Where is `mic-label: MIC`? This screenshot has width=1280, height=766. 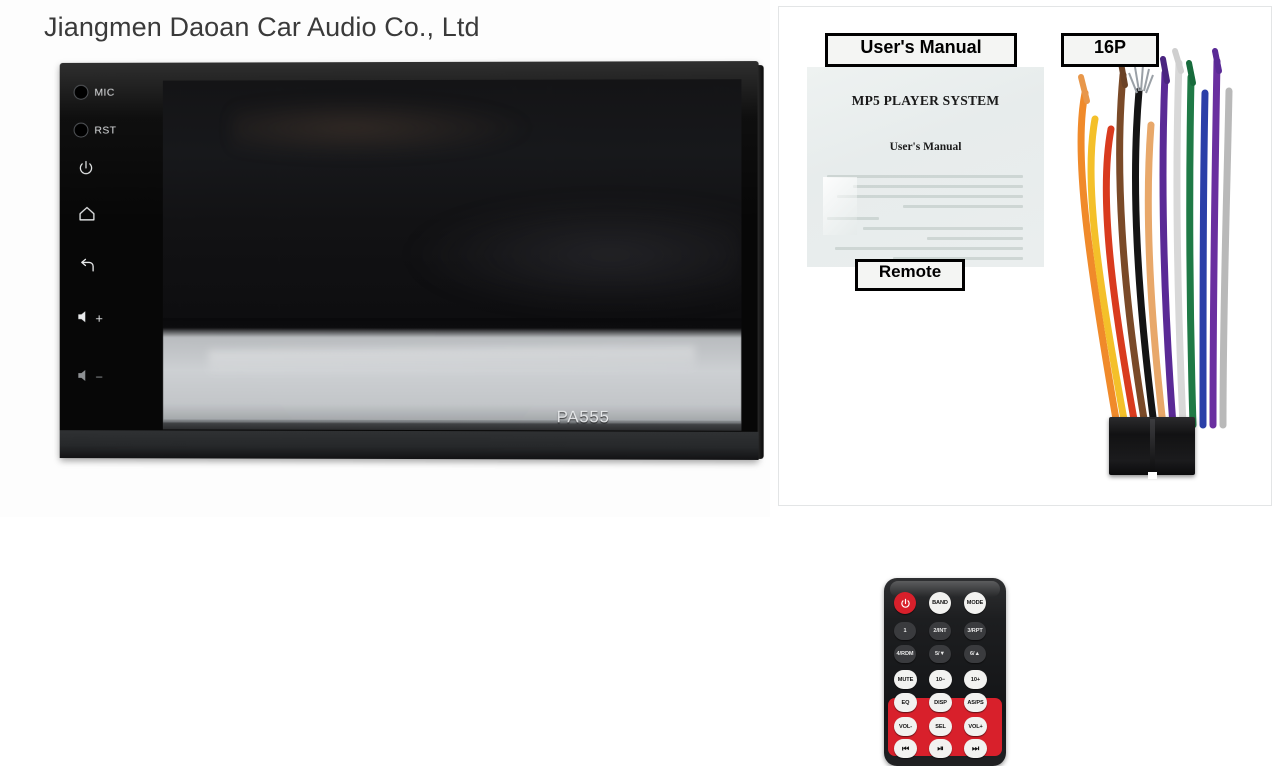
mic-label: MIC is located at coordinates (104, 92).